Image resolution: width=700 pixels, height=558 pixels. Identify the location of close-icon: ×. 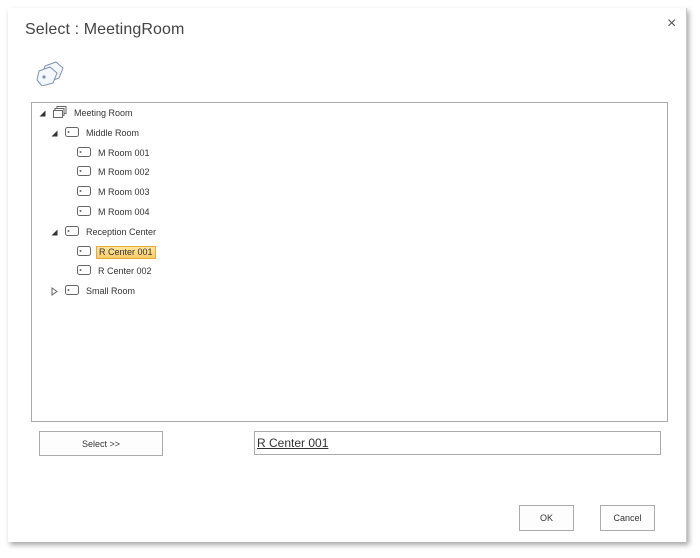
(671, 24).